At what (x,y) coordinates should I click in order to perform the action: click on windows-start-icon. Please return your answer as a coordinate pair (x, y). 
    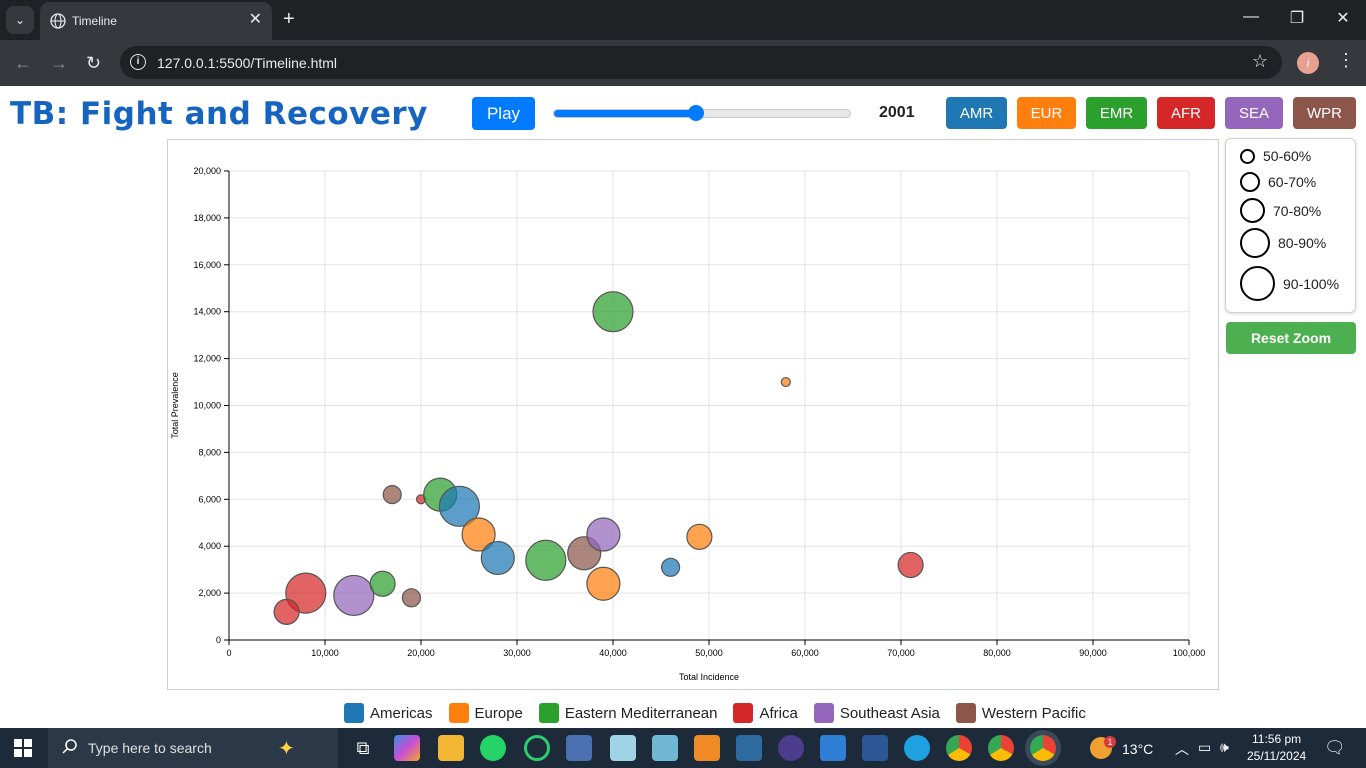
    Looking at the image, I should click on (23, 748).